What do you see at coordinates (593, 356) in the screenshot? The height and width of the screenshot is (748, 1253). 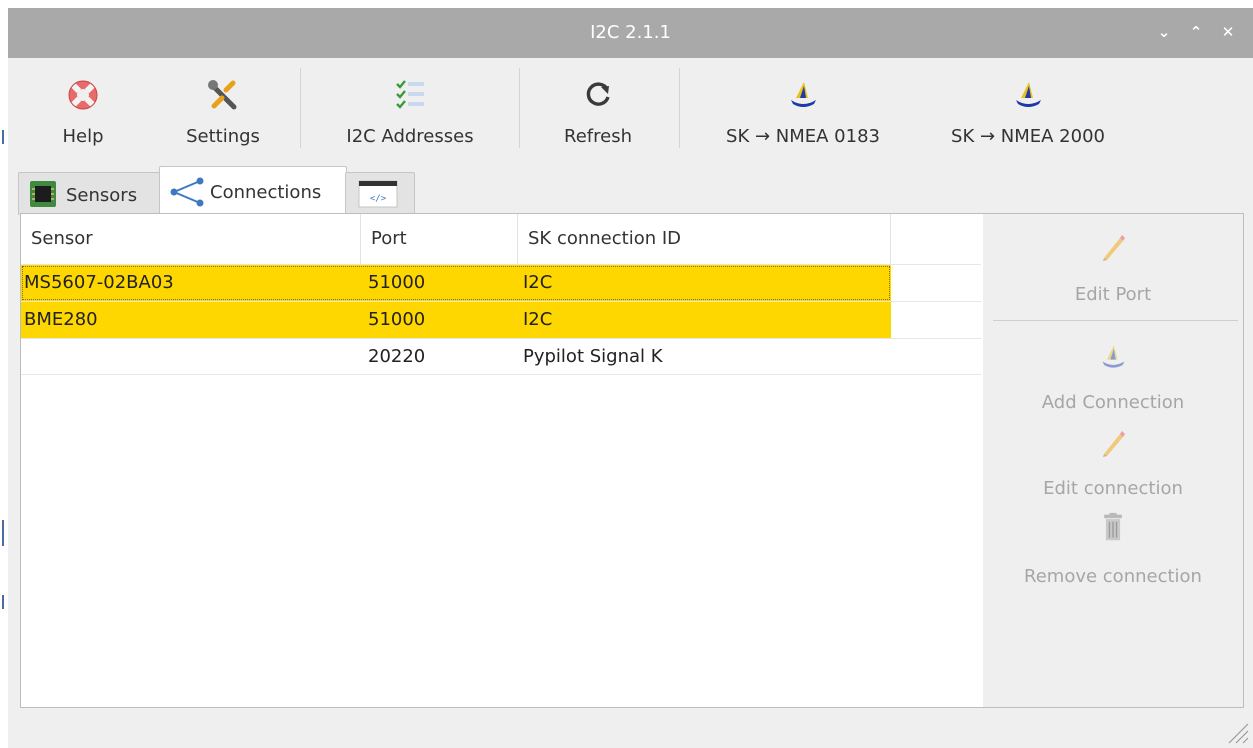 I see `cell-sk-connection-id: Pypilot Signal K` at bounding box center [593, 356].